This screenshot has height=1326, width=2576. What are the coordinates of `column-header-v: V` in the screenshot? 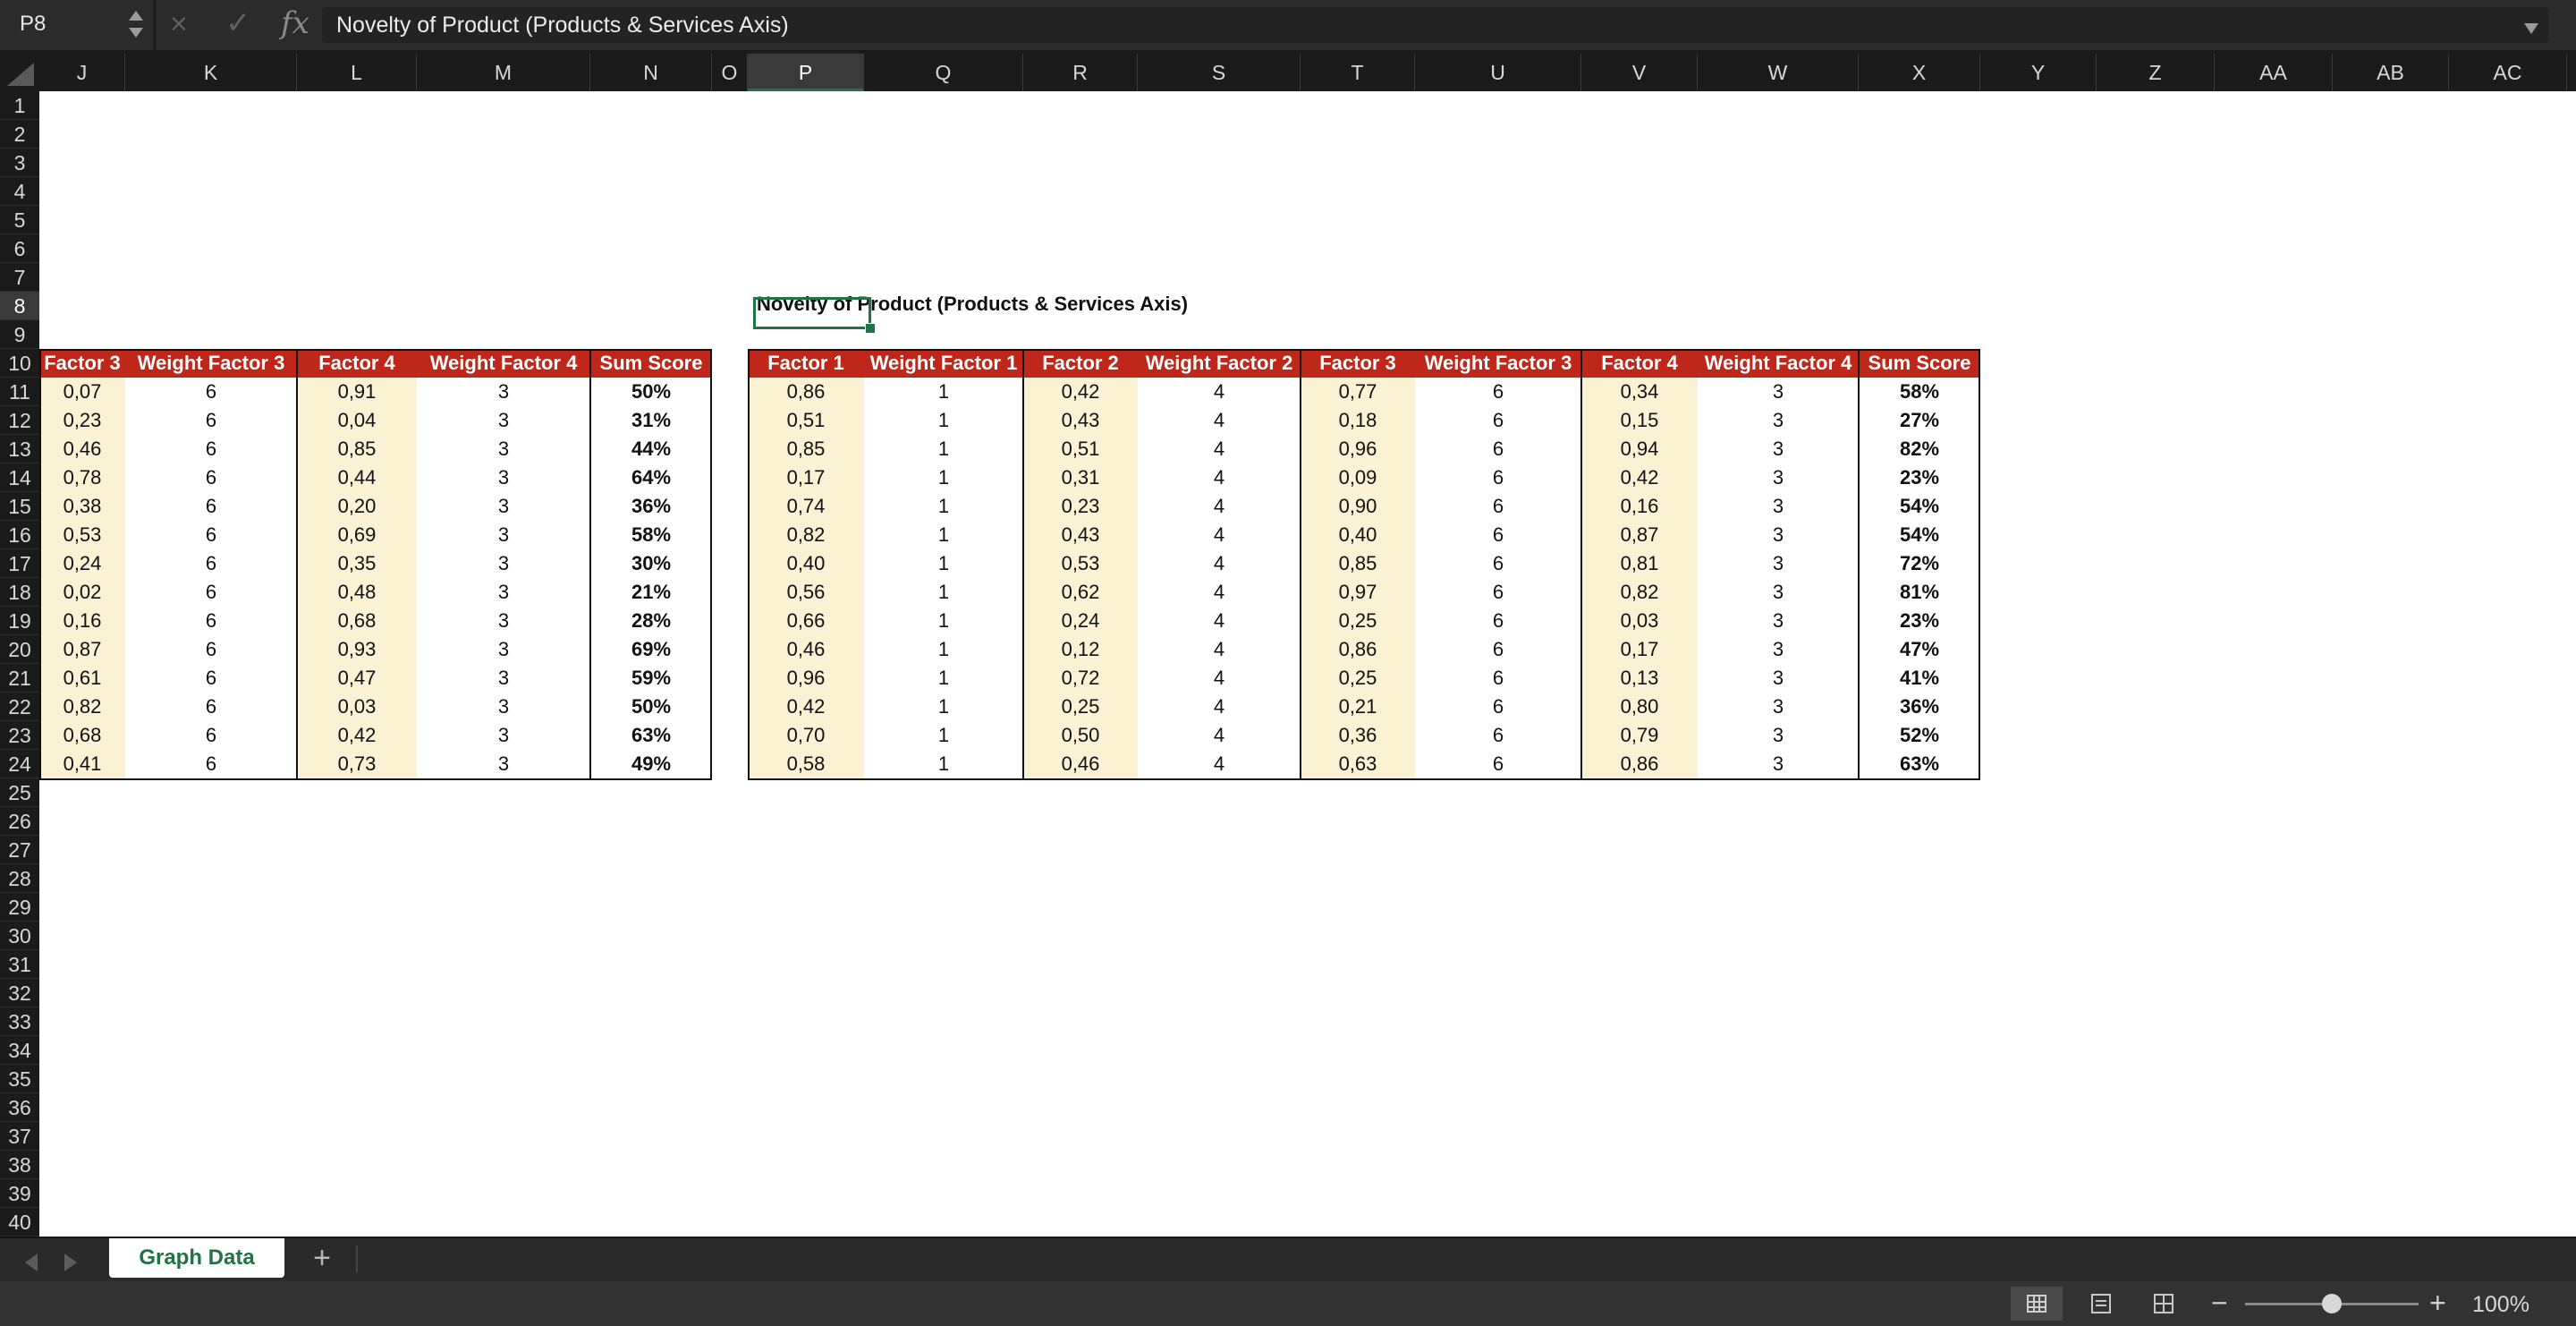 It's located at (1639, 72).